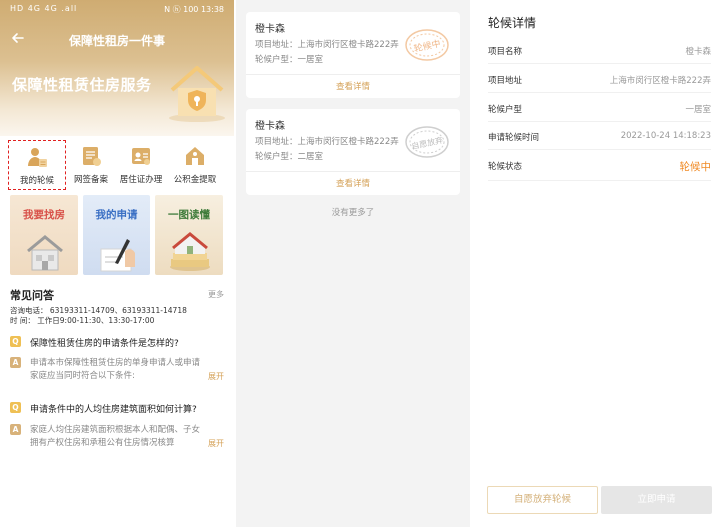  I want to click on stamp-text: 轮候中, so click(427, 45).